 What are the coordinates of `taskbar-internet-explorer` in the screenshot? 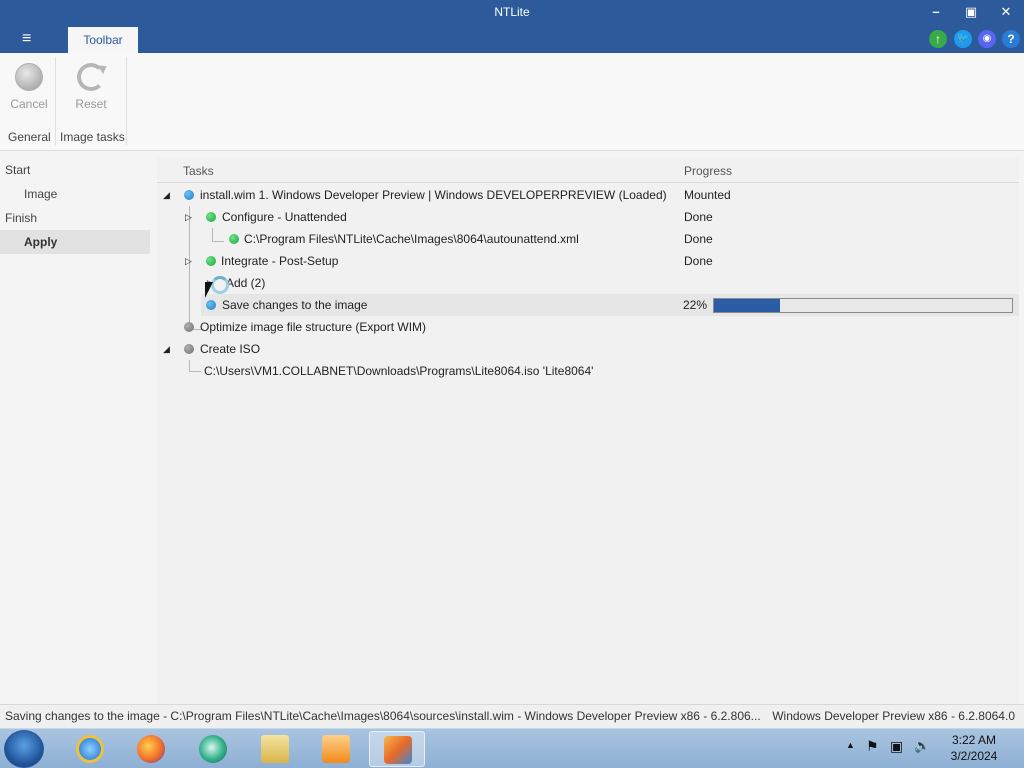 It's located at (90, 749).